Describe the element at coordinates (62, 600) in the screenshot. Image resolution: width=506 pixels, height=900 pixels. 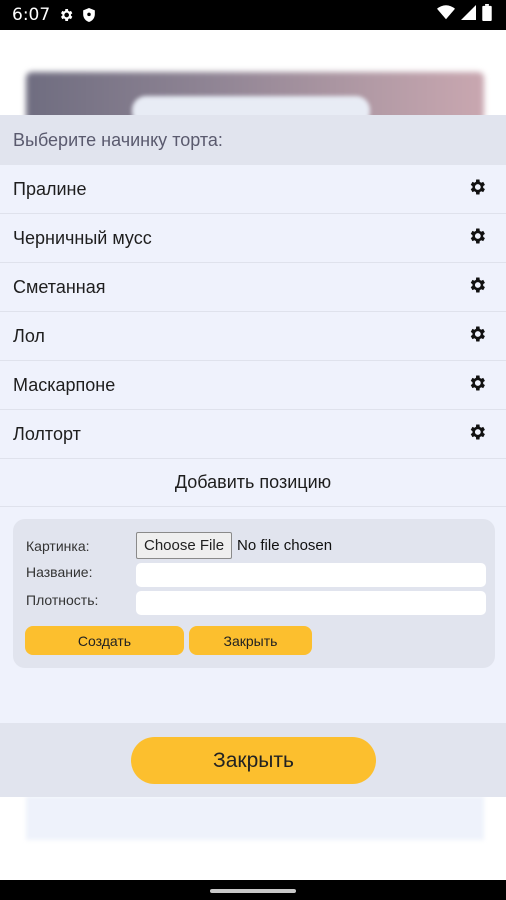
I see `density-label: Плотность:` at that location.